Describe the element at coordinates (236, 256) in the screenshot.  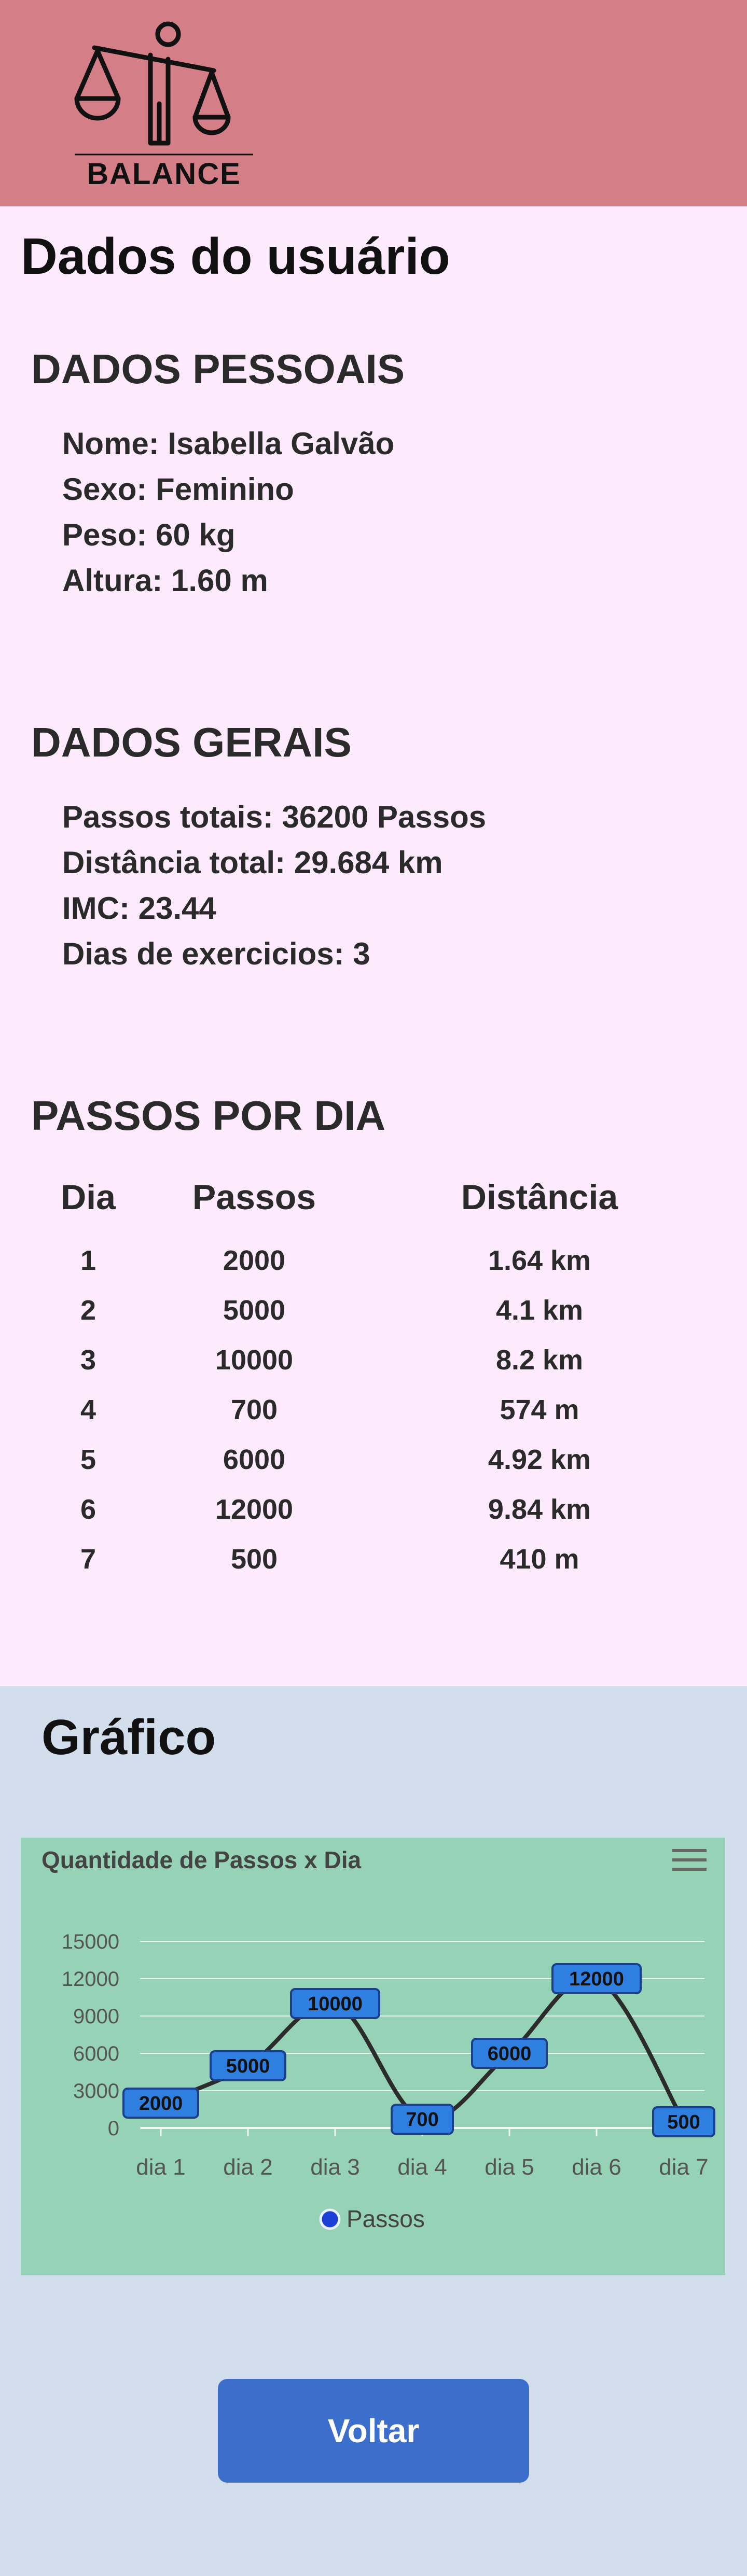
I see `page-title: Dados do usuário` at that location.